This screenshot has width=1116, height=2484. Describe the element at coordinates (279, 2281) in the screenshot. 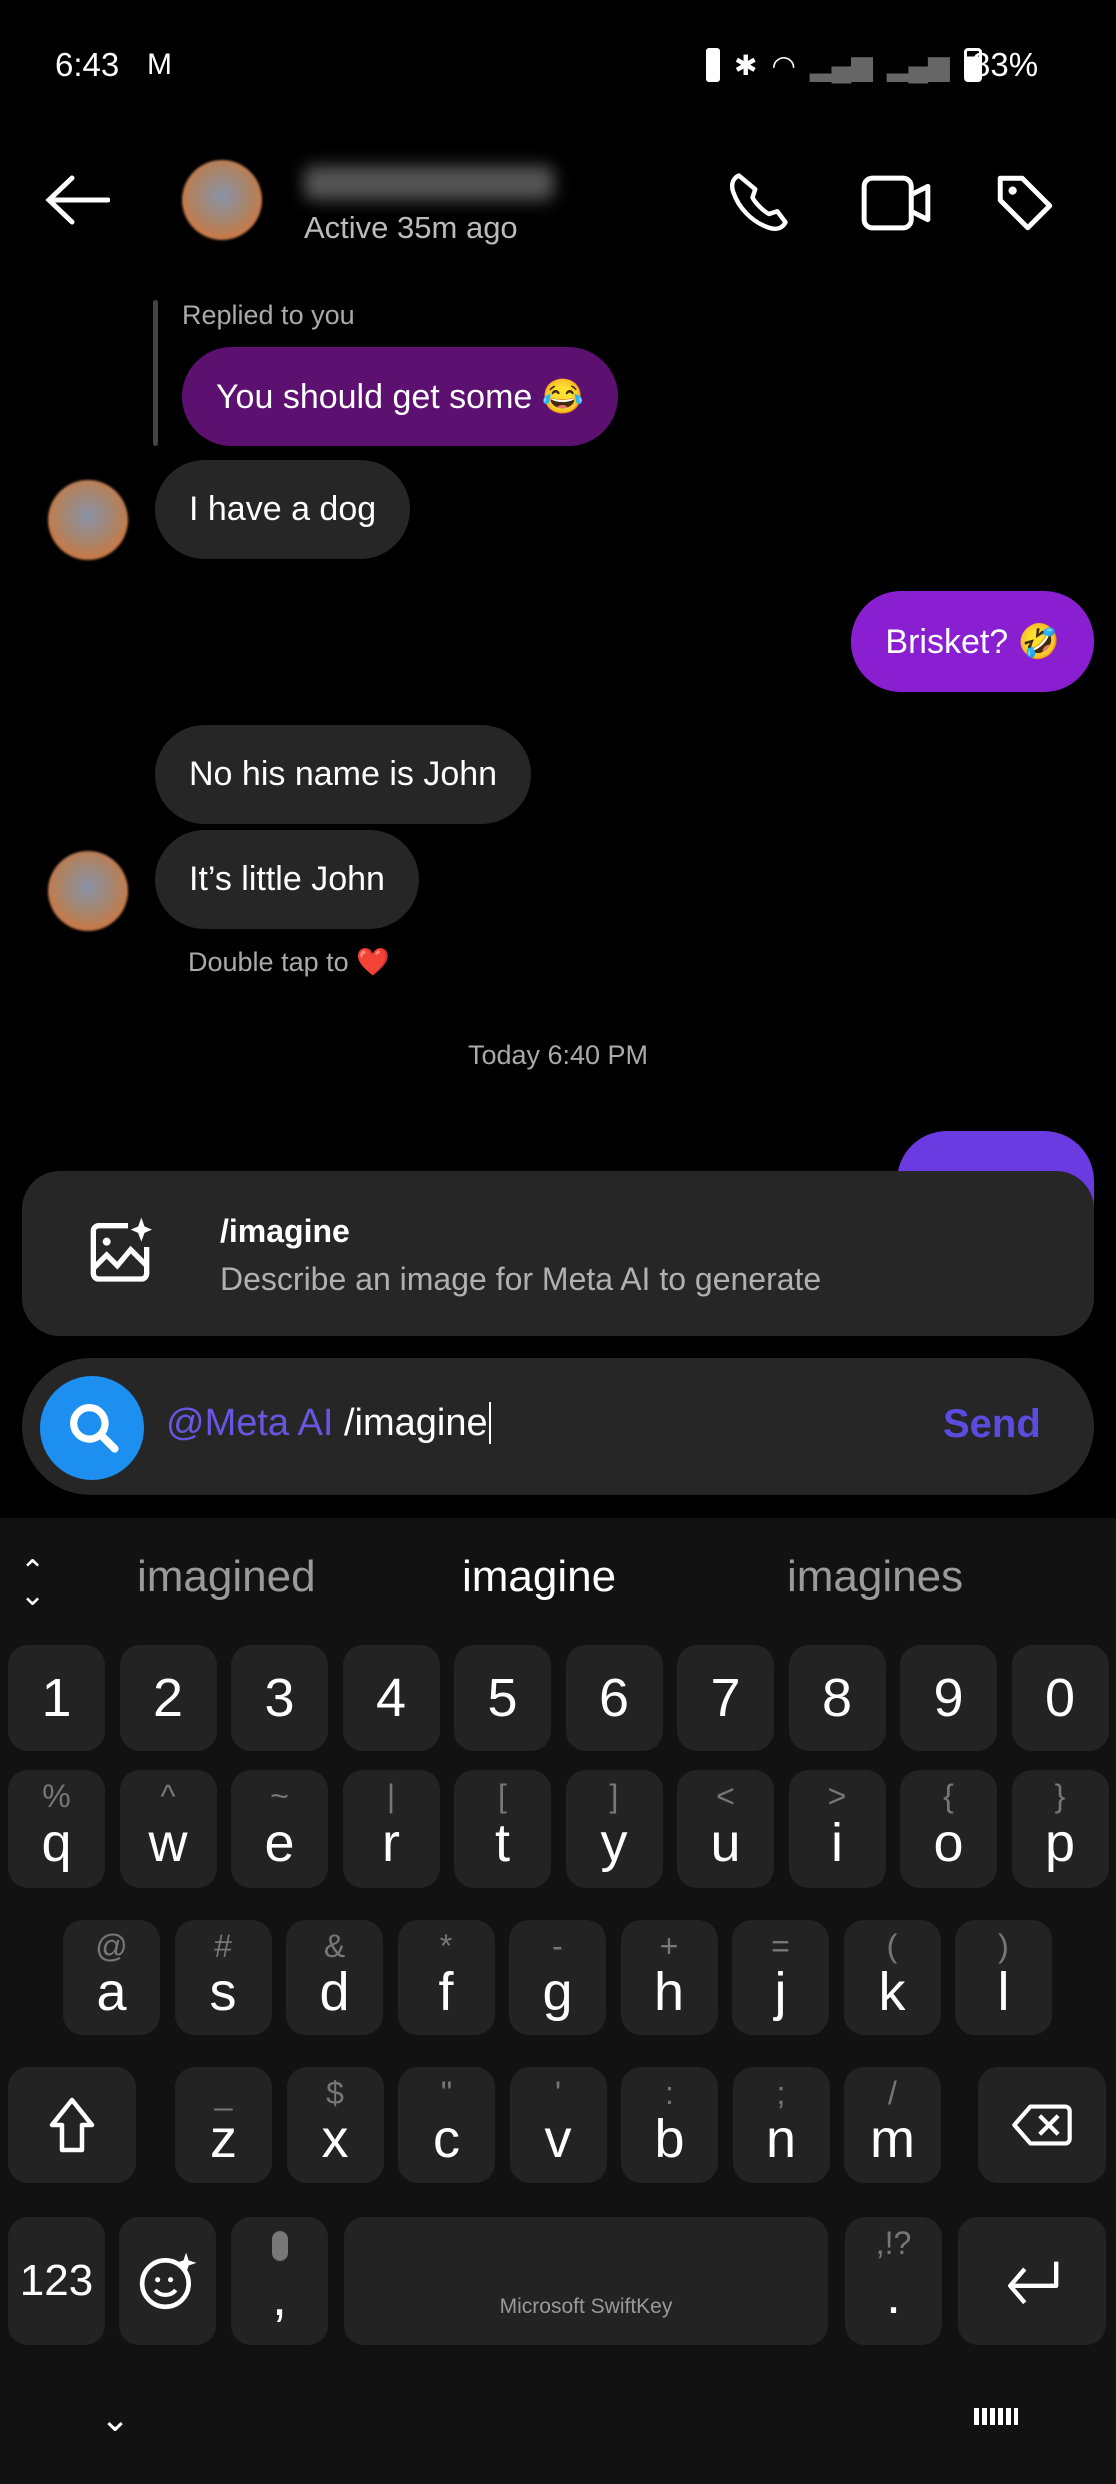

I see `comma-key: ,` at that location.